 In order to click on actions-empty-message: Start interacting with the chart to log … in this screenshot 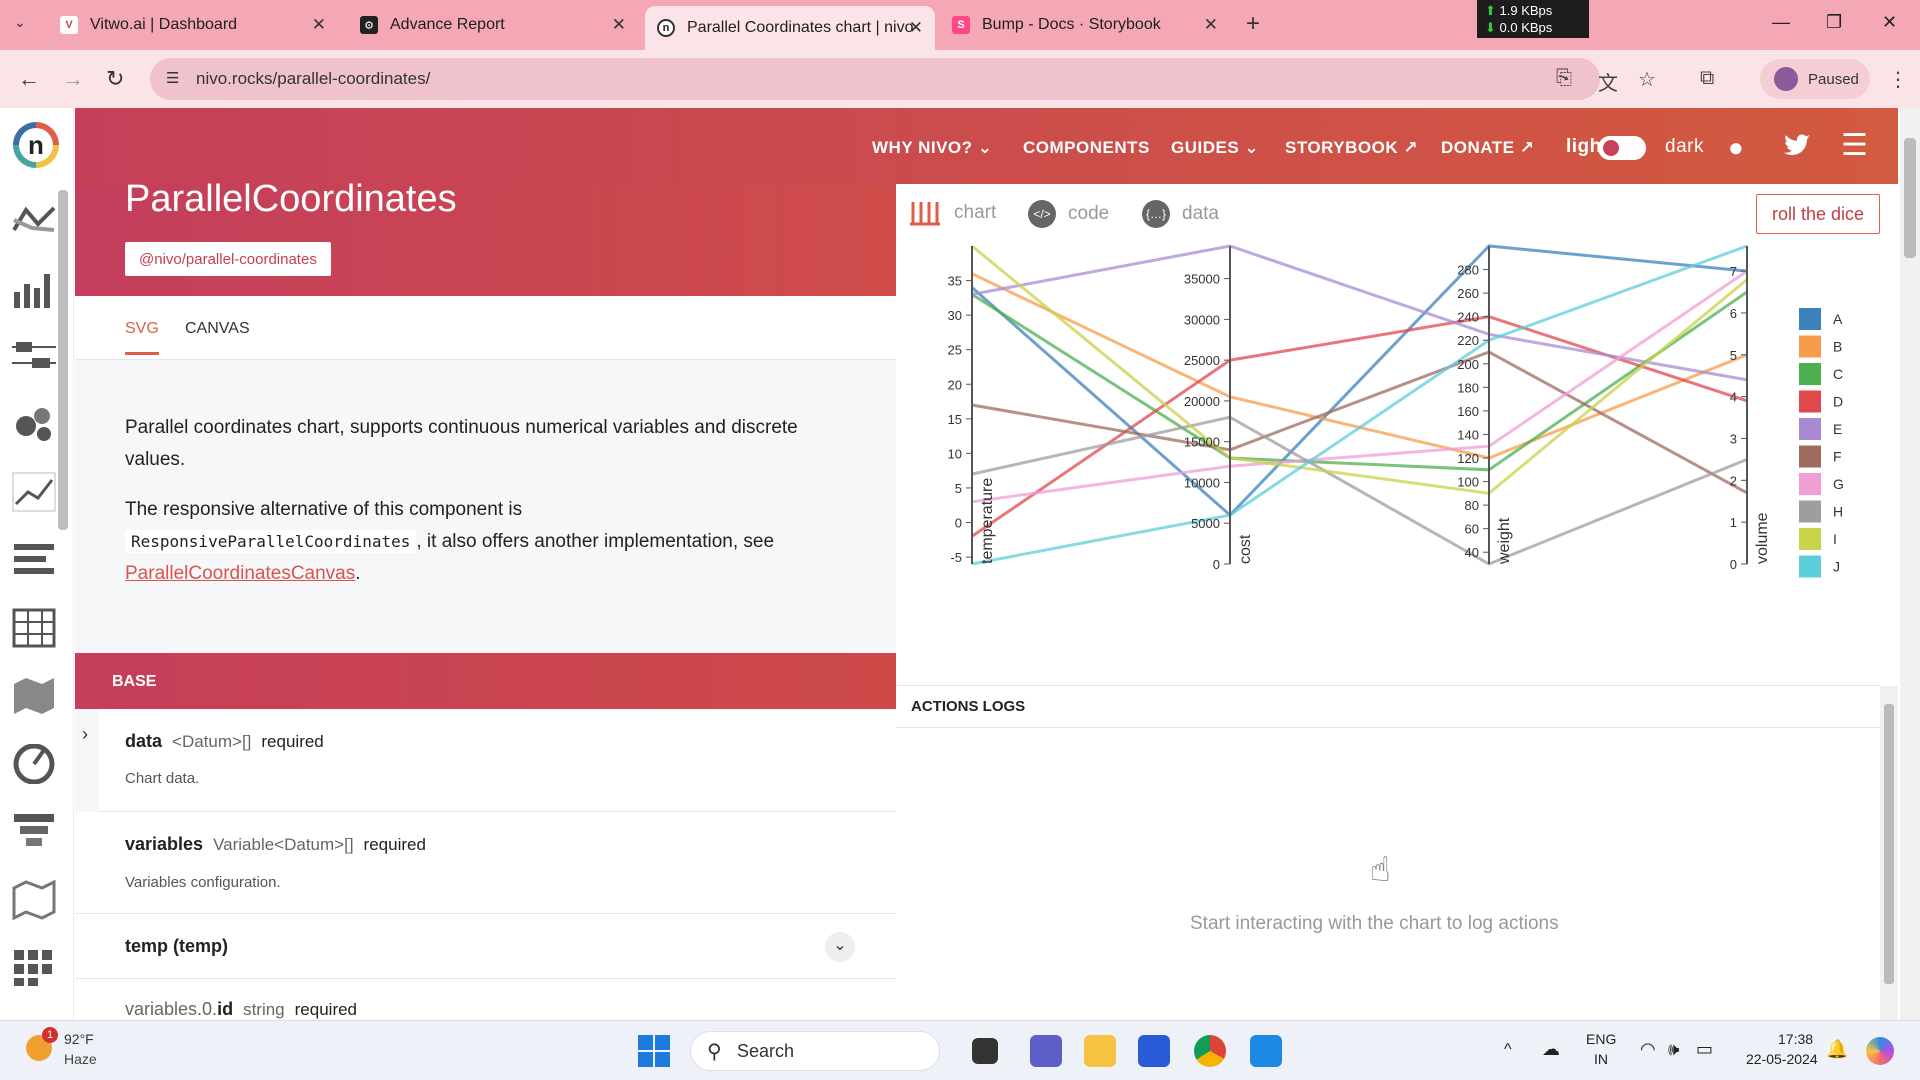, I will do `click(1374, 923)`.